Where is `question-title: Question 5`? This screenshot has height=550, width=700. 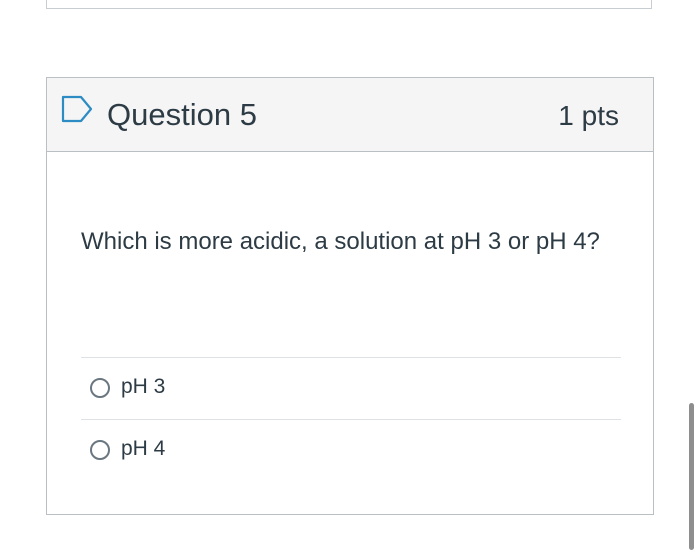
question-title: Question 5 is located at coordinates (182, 114).